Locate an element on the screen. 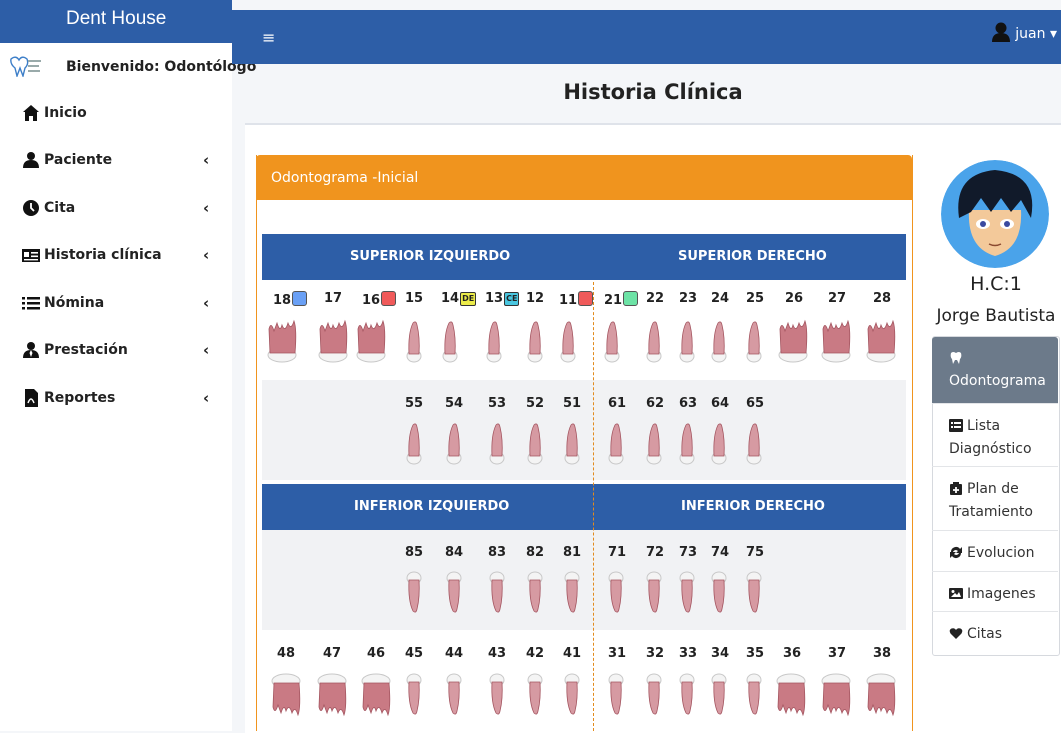 This screenshot has height=733, width=1061. patient-menu-imagenes: Imagenes is located at coordinates (995, 591).